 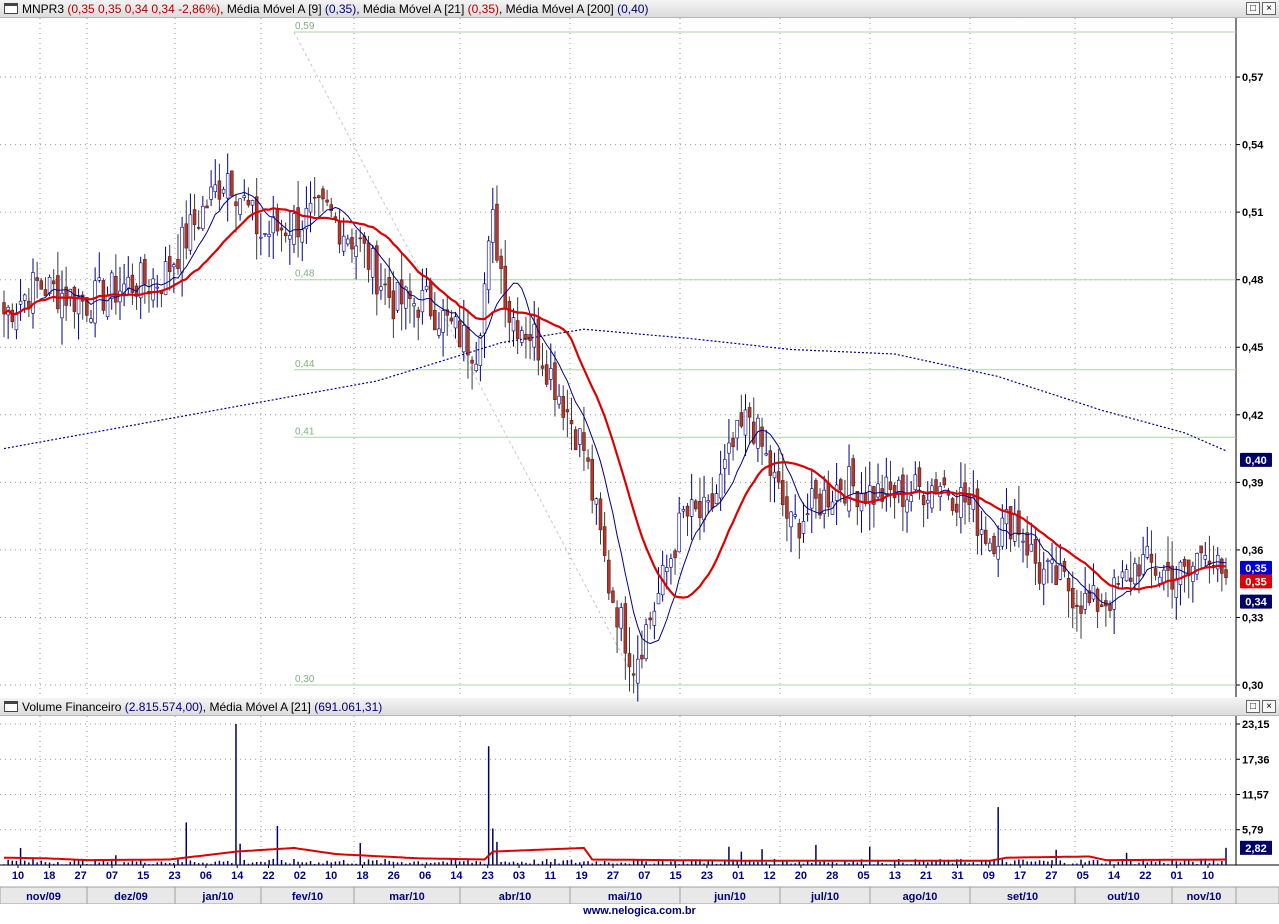 I want to click on x-day-label: 02, so click(x=300, y=876).